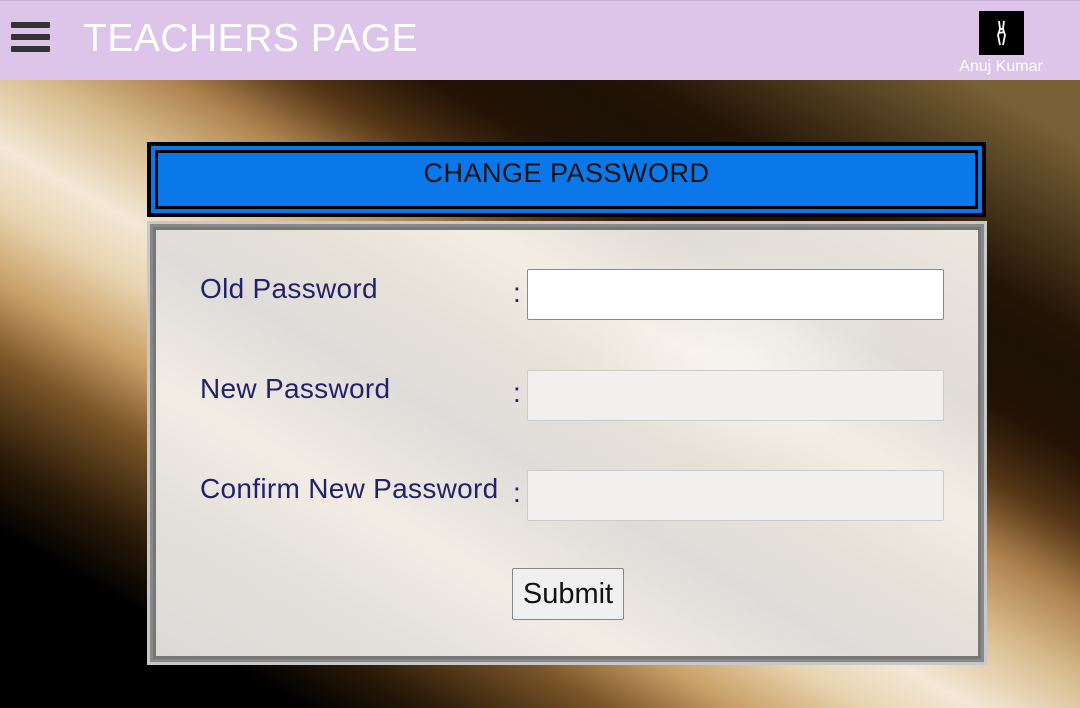 The width and height of the screenshot is (1080, 708). Describe the element at coordinates (517, 292) in the screenshot. I see `old-password-colon: :` at that location.